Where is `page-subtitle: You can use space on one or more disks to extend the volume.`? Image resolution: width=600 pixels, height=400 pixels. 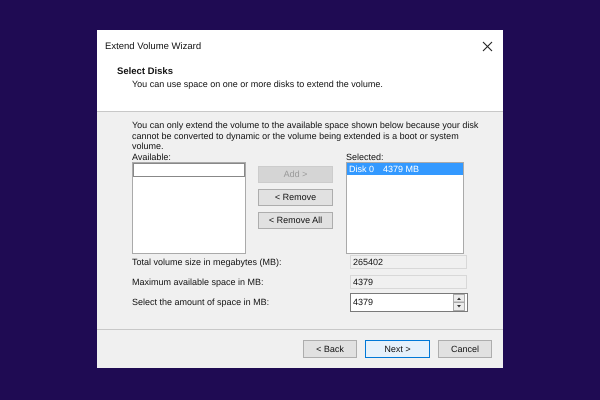
page-subtitle: You can use space on one or more disks to extend the volume. is located at coordinates (257, 84).